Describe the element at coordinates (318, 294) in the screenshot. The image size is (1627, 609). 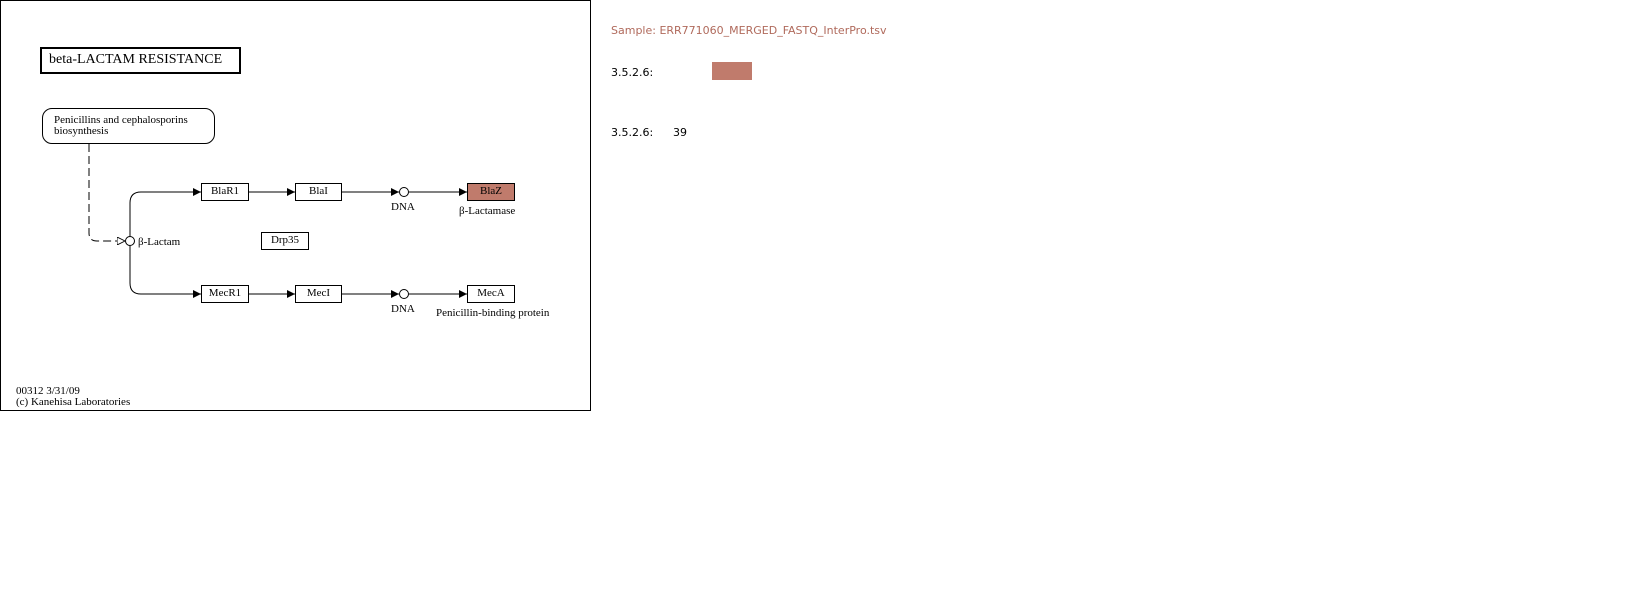
I see `gene-meci: MecI` at that location.